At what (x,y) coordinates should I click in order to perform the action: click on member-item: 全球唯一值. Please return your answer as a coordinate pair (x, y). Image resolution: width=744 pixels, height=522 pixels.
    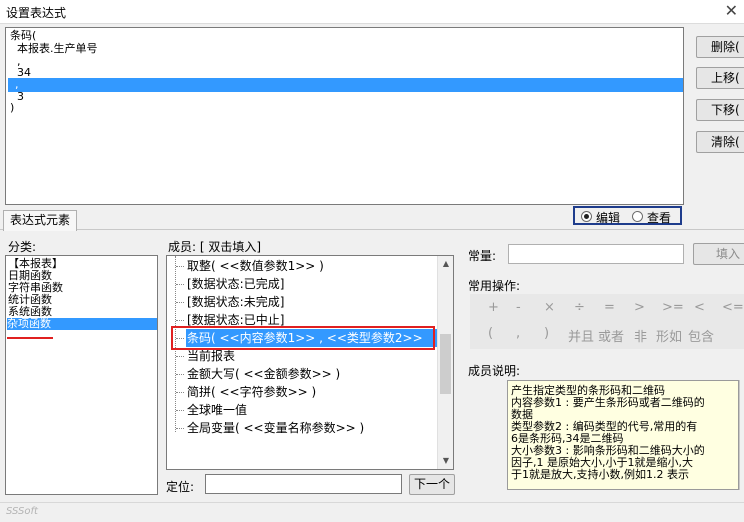
    Looking at the image, I should click on (212, 410).